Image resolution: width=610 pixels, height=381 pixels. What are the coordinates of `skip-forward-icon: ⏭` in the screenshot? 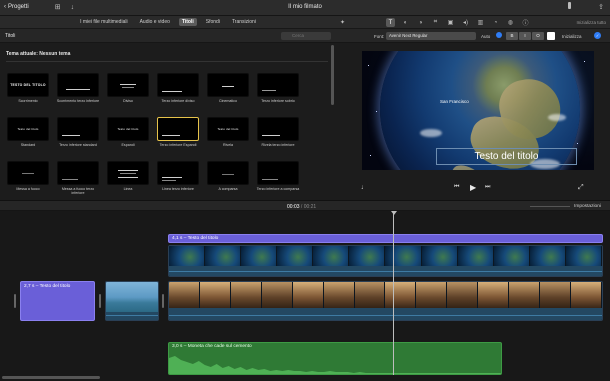 It's located at (487, 187).